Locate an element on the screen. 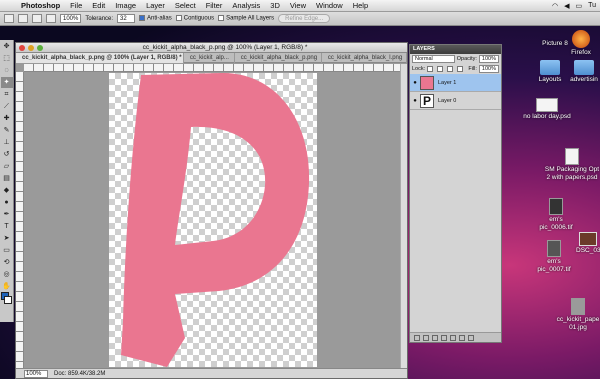  document-tab: cc_kickit_alpha_black_p.png is located at coordinates (278, 58).